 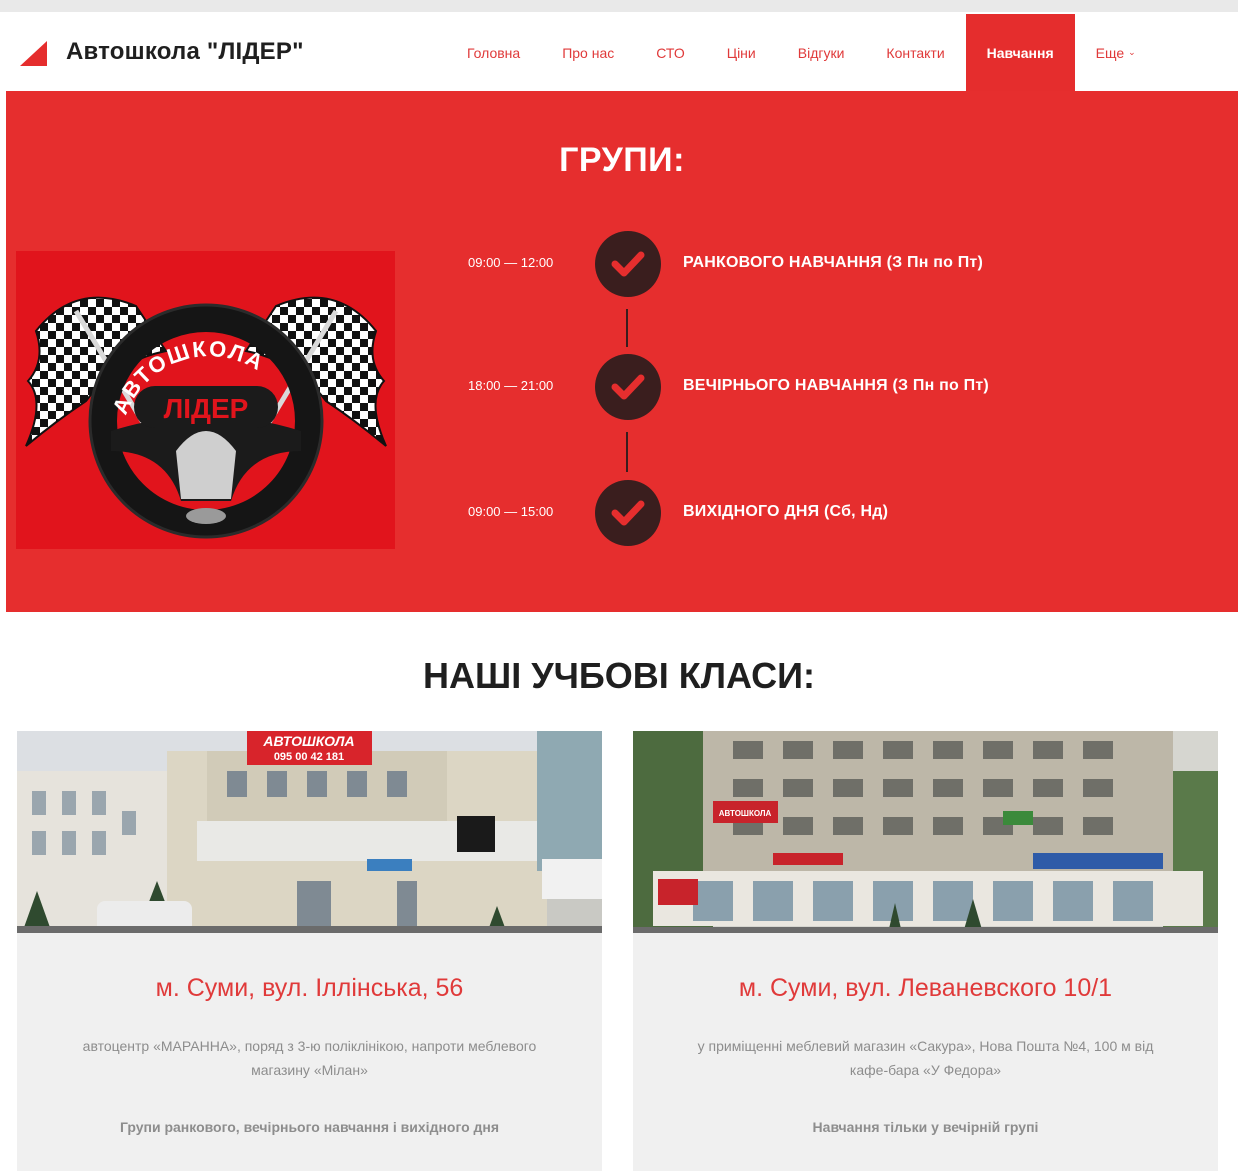 What do you see at coordinates (821, 52) in the screenshot?
I see `nav-item-reviews: Відгуки` at bounding box center [821, 52].